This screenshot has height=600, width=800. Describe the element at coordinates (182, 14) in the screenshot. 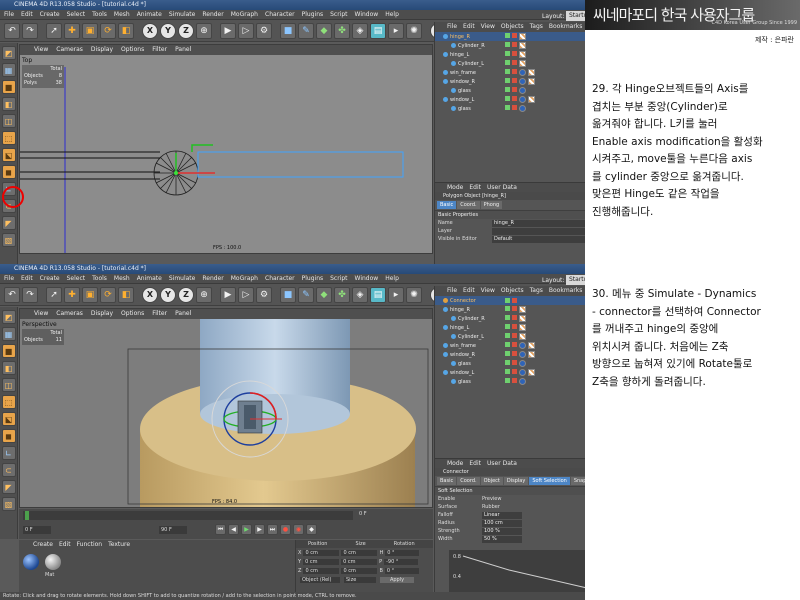

I see `menu-simulate: Simulate` at that location.